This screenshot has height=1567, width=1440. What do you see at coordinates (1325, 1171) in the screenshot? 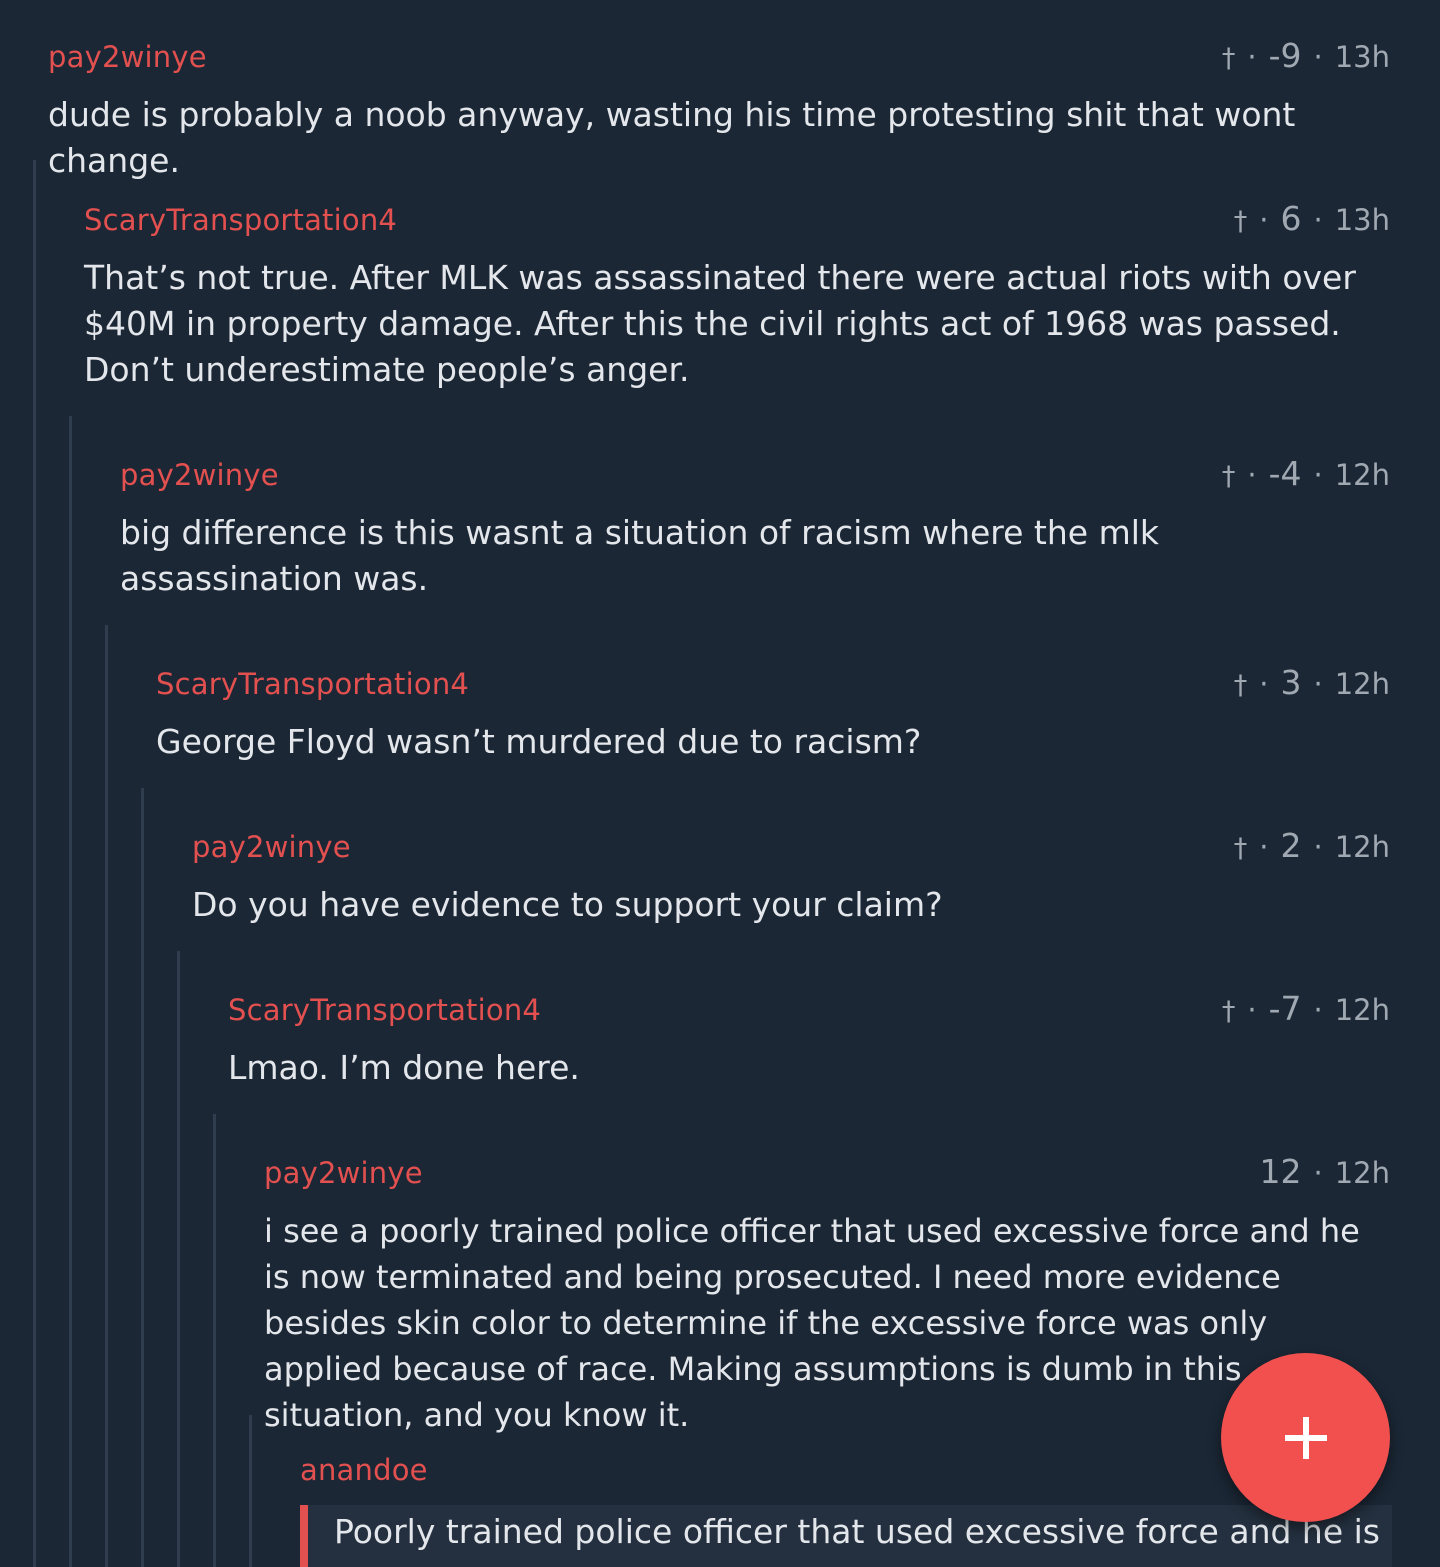
I see `comment-meta: 12 · 12h` at bounding box center [1325, 1171].